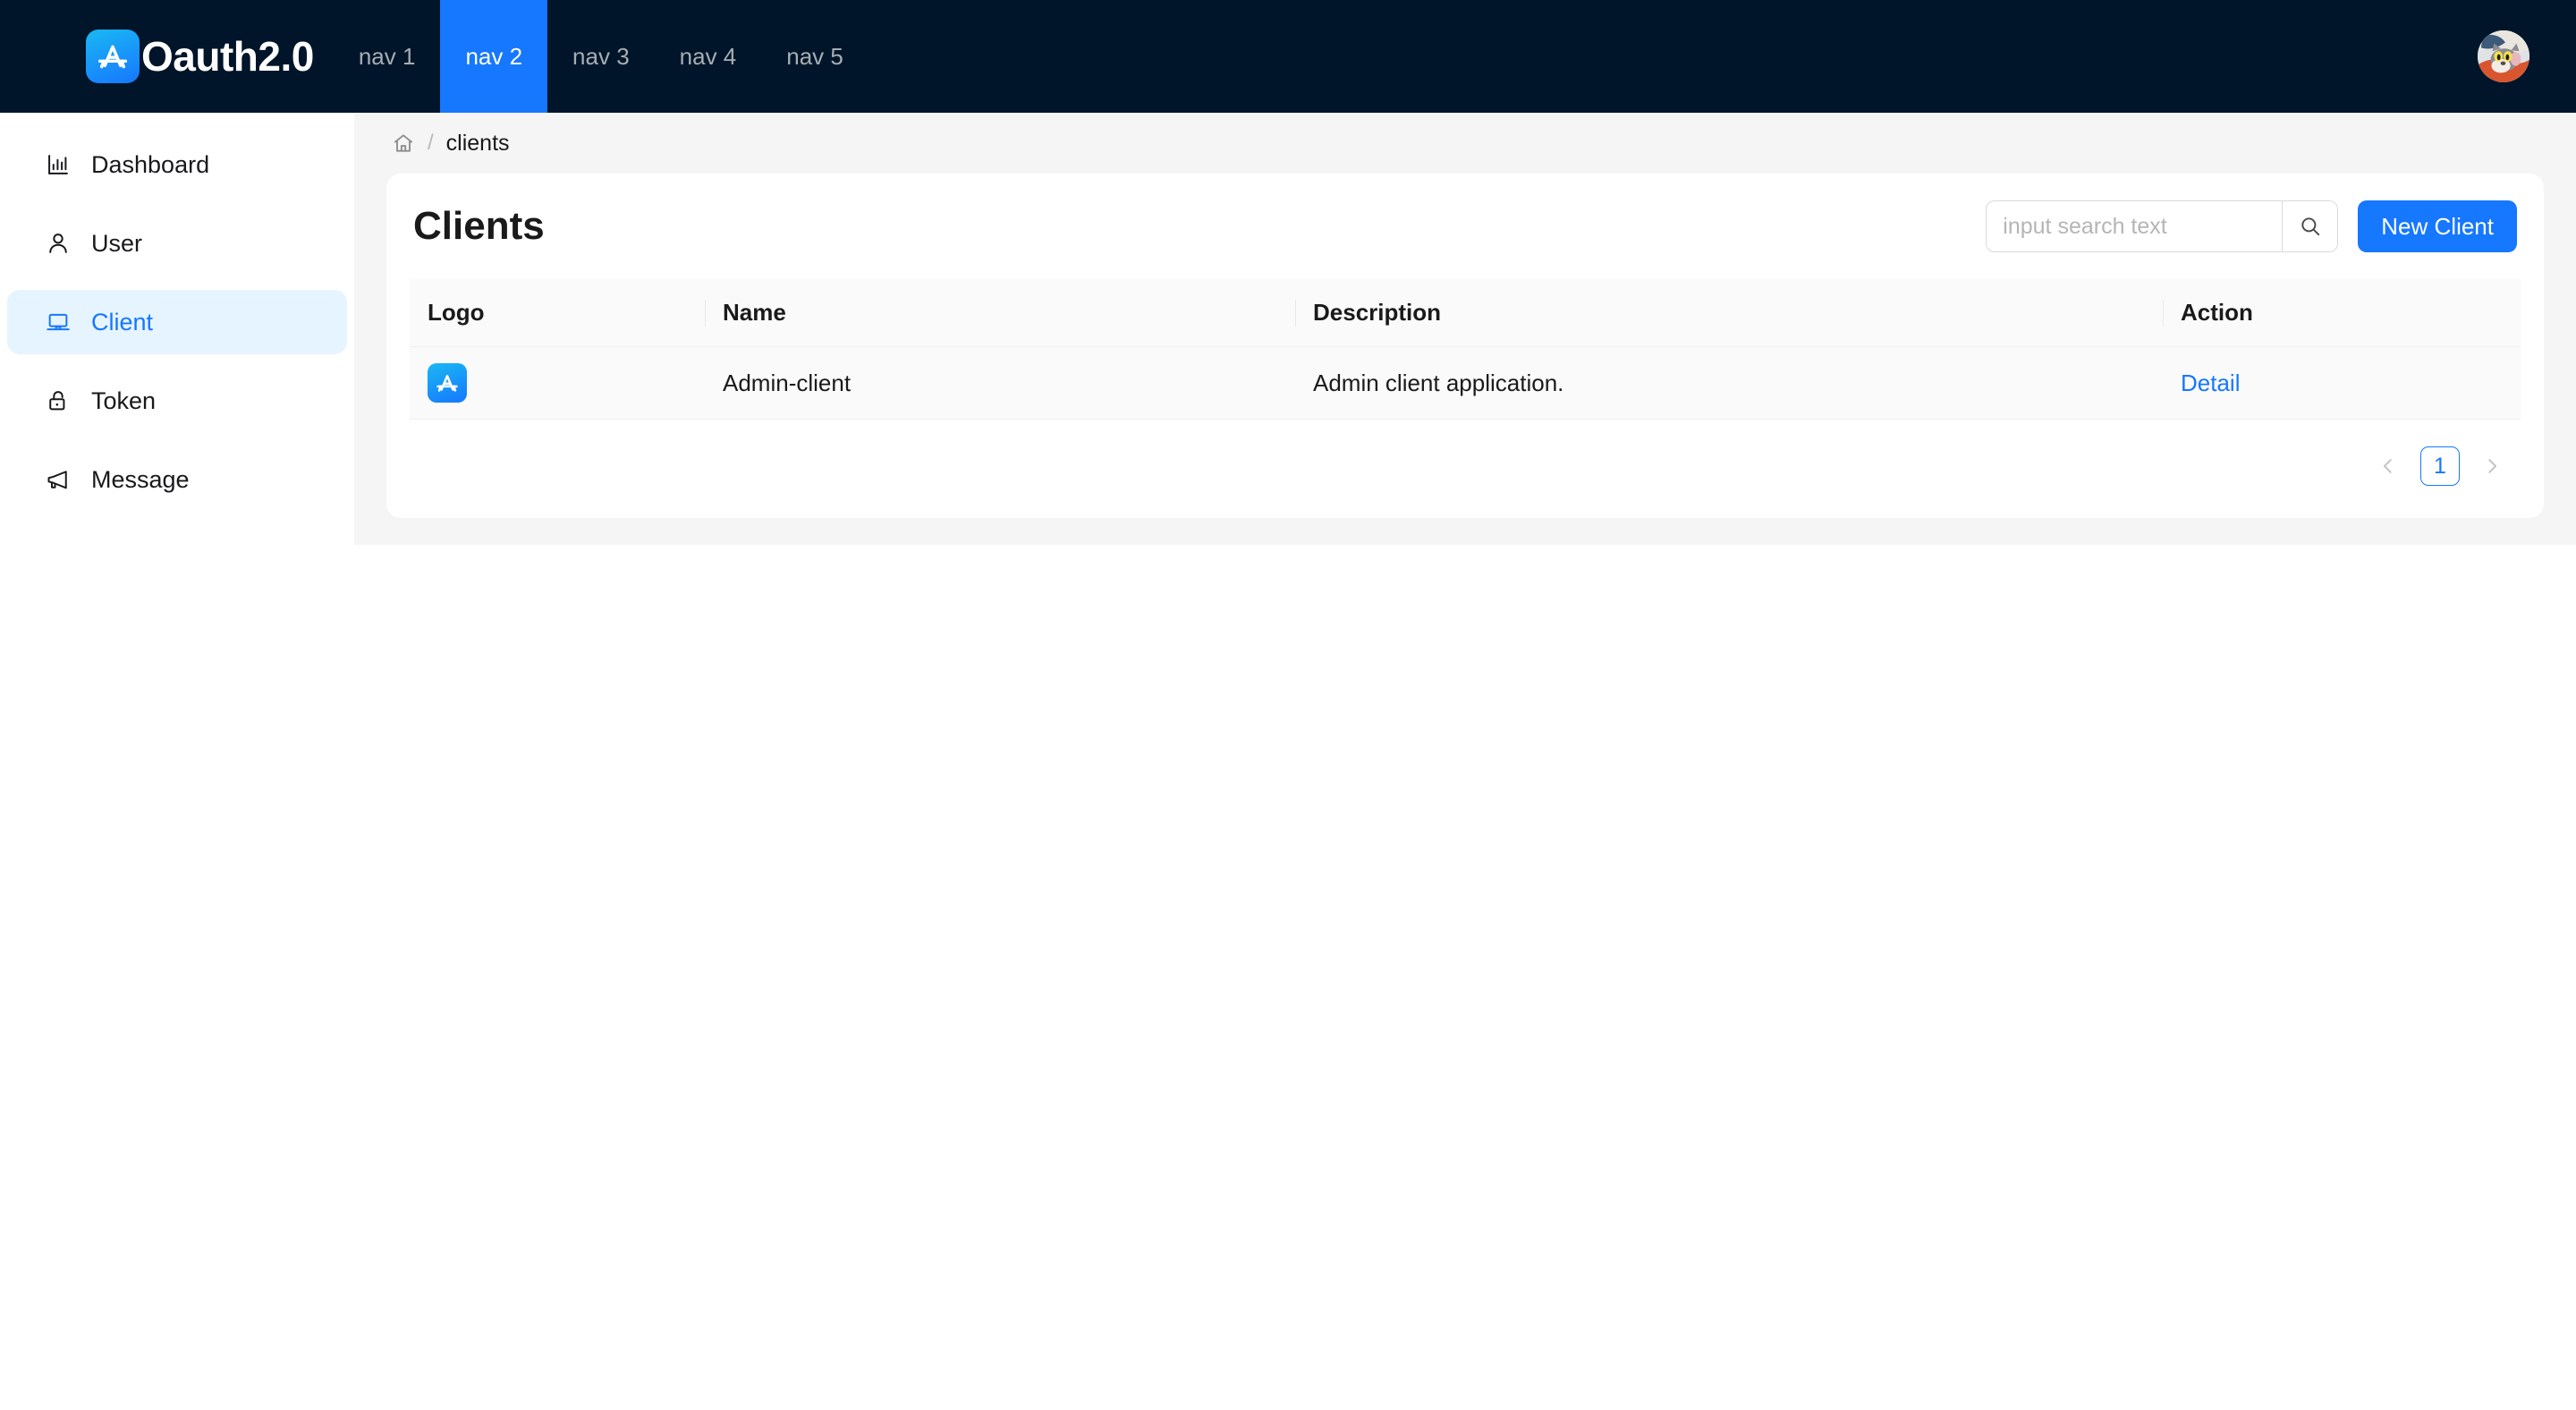 This screenshot has height=1410, width=2576. I want to click on top-nav: nav 1 nav 2 nav 3 nav 4 nav 5, so click(601, 57).